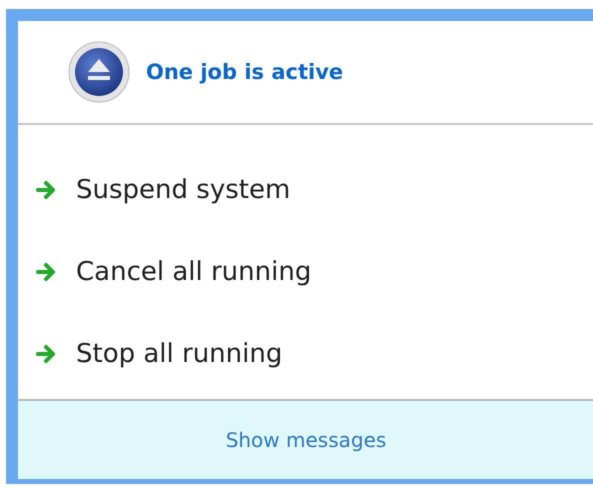 The width and height of the screenshot is (593, 487). Describe the element at coordinates (179, 354) in the screenshot. I see `action-link: Stop all running` at that location.